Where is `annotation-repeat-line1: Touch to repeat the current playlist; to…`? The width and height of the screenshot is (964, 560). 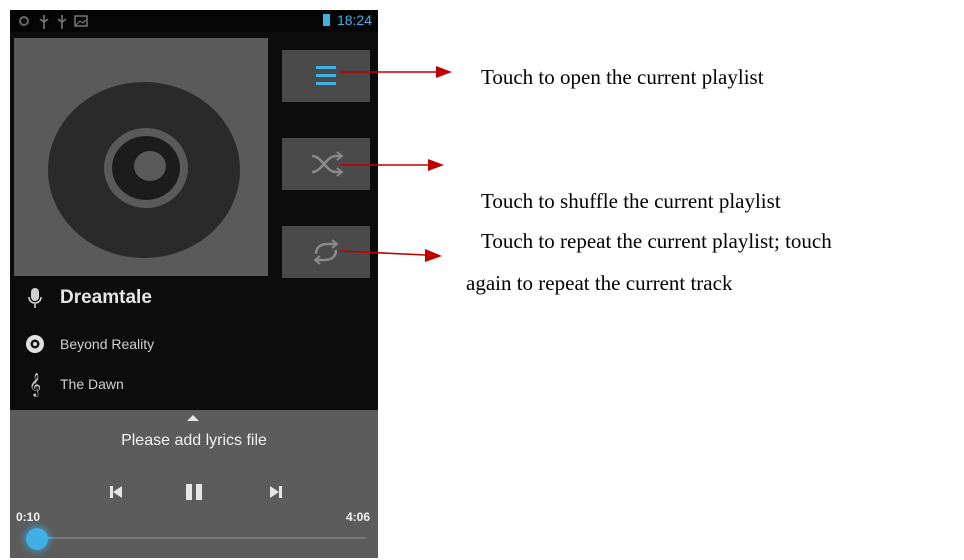
annotation-repeat-line1: Touch to repeat the current playlist; to… is located at coordinates (656, 241).